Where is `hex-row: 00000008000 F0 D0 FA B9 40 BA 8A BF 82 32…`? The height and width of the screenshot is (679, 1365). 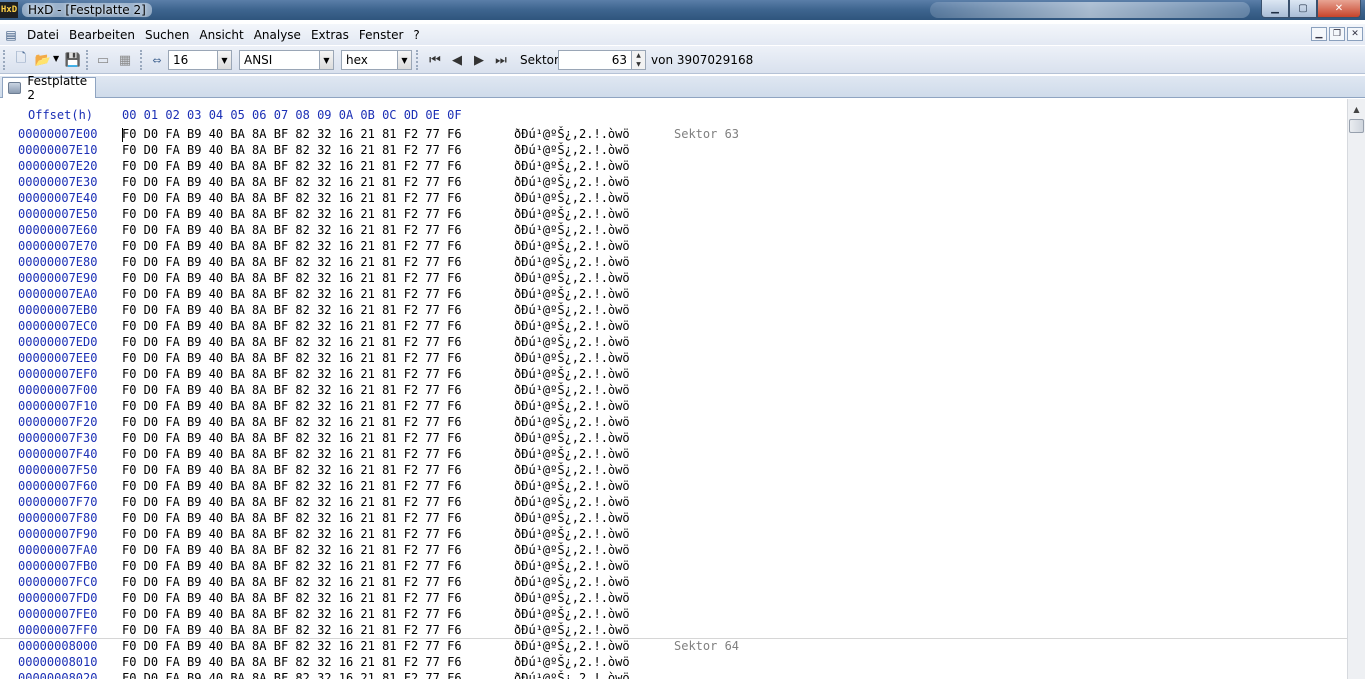
hex-row: 00000008000 F0 D0 FA B9 40 BA 8A BF 82 32… is located at coordinates (673, 647).